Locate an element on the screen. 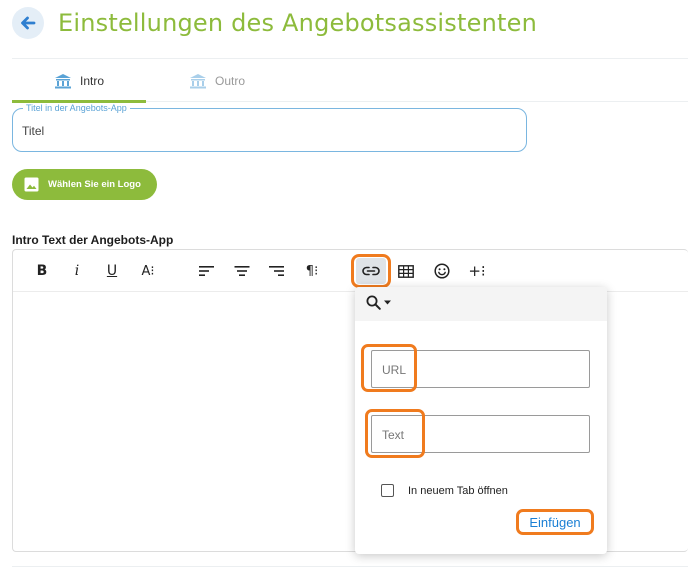 This screenshot has height=572, width=688. align-center-icon is located at coordinates (242, 271).